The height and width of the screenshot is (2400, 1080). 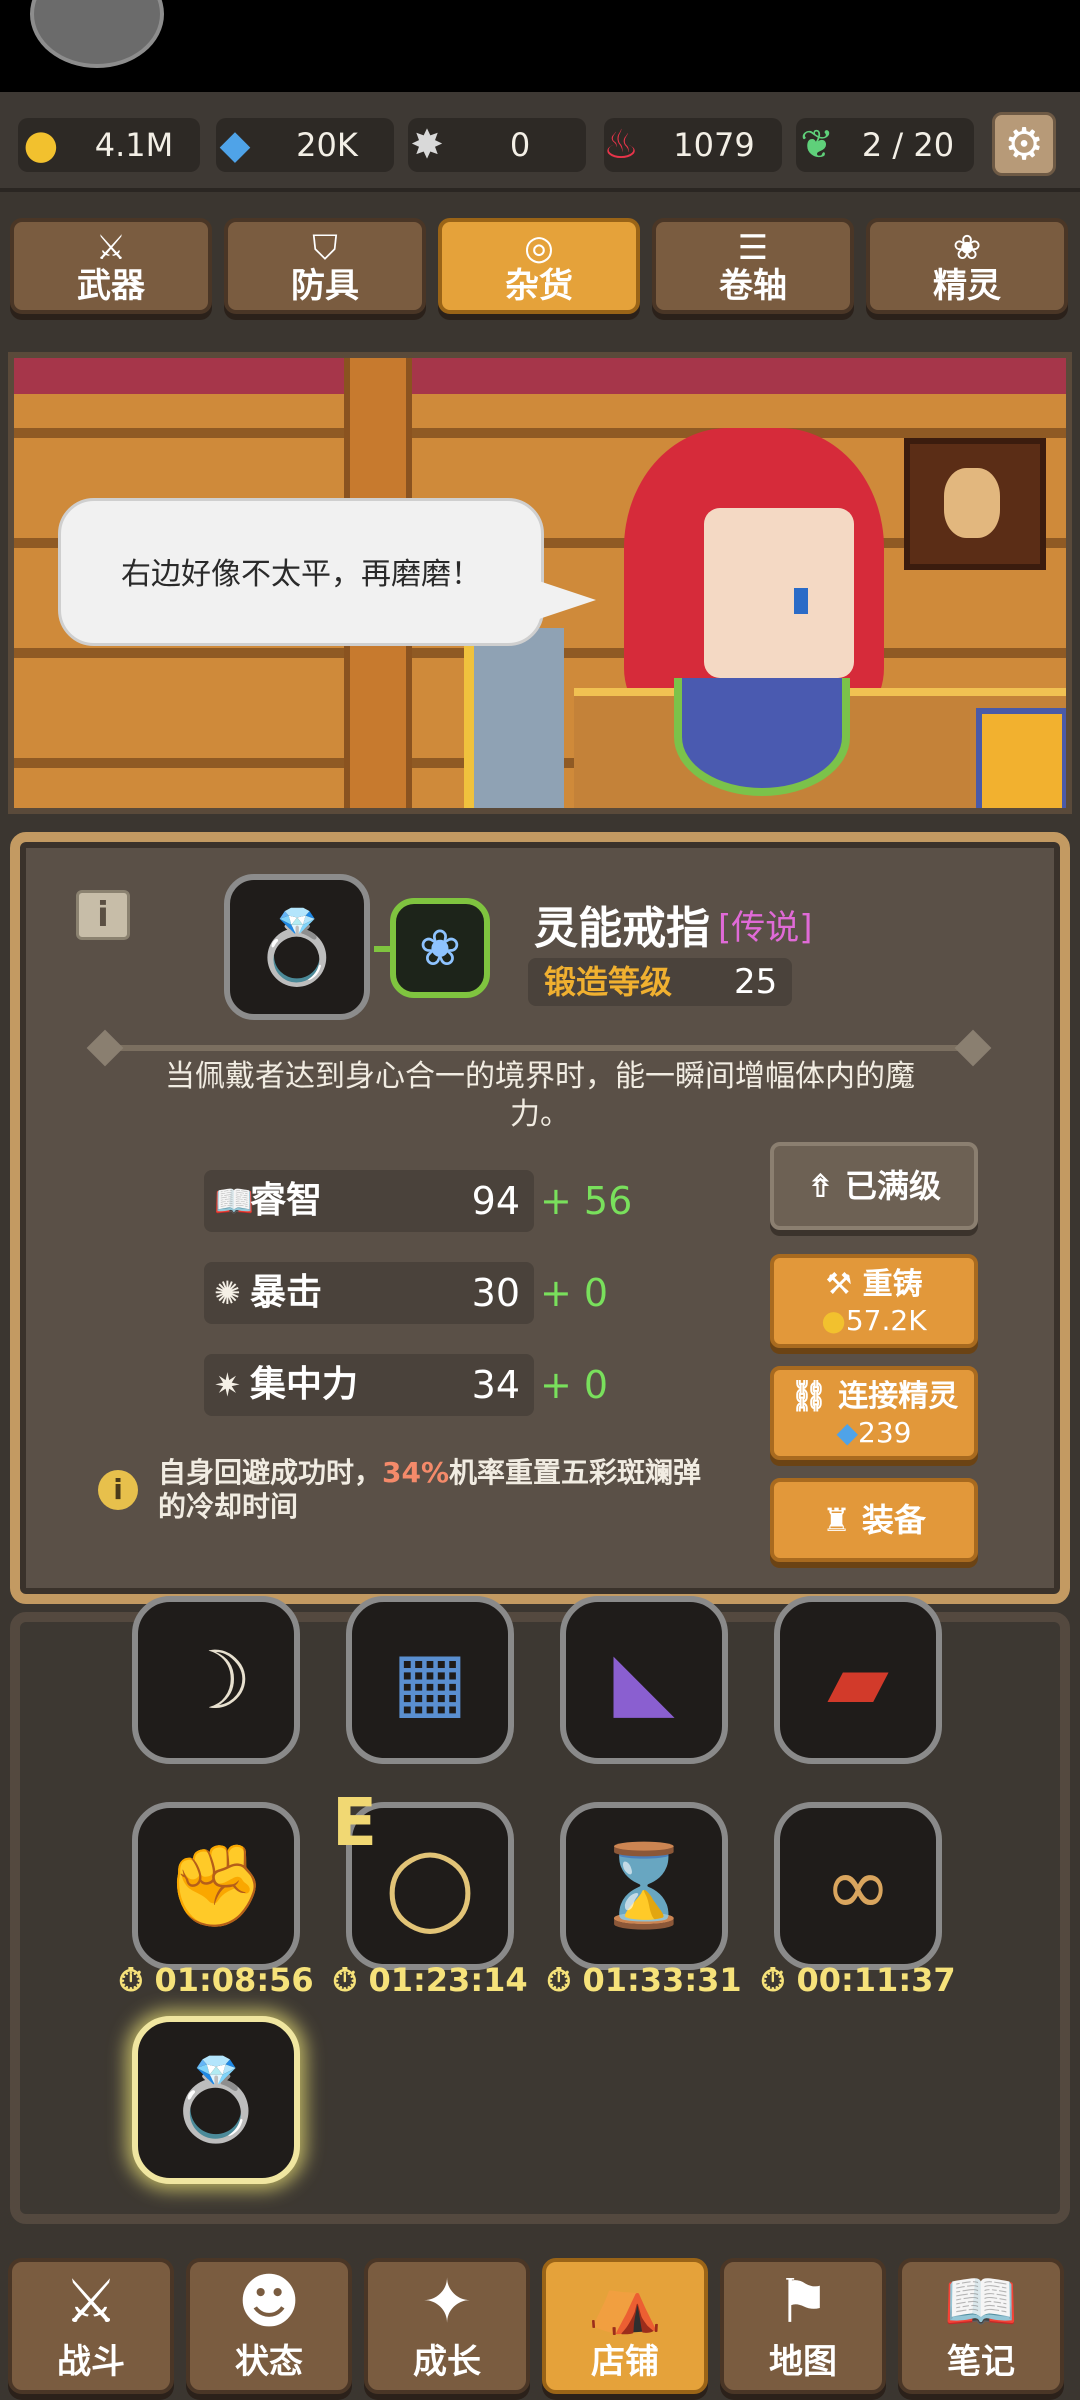 What do you see at coordinates (448, 1980) in the screenshot?
I see `timer-value: 01:23:14` at bounding box center [448, 1980].